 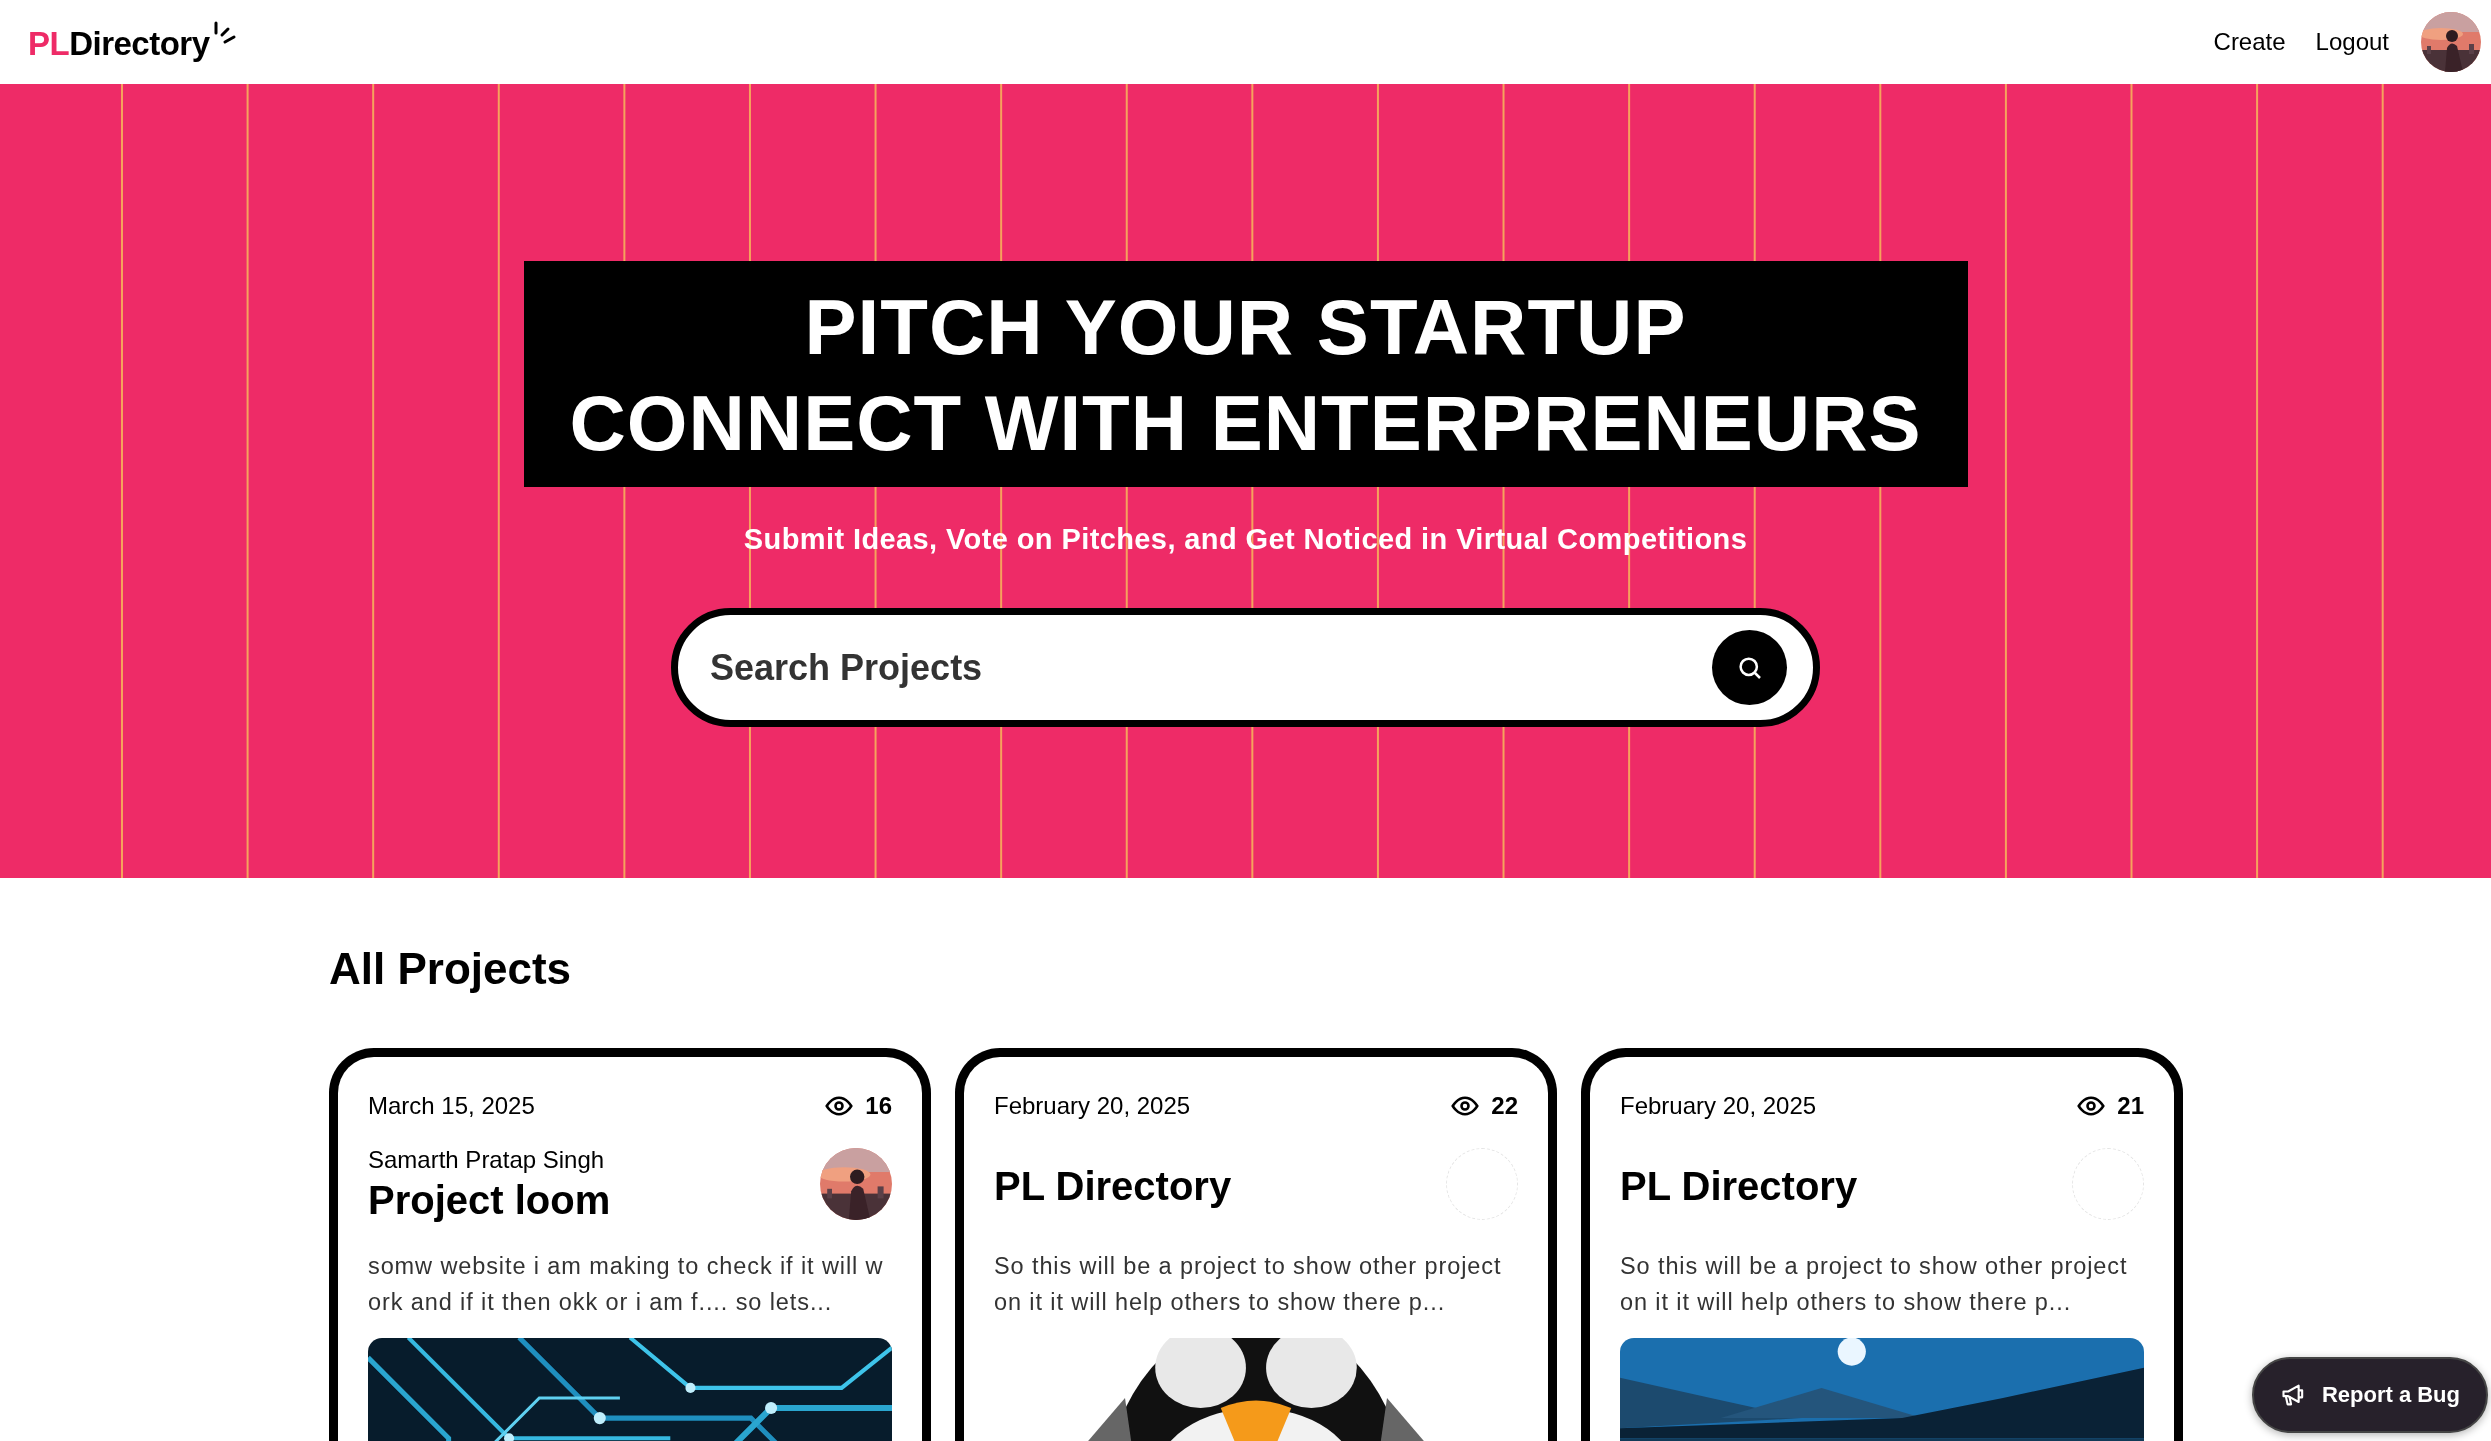 What do you see at coordinates (2369, 1395) in the screenshot?
I see `report-bug-button: Report a Bug` at bounding box center [2369, 1395].